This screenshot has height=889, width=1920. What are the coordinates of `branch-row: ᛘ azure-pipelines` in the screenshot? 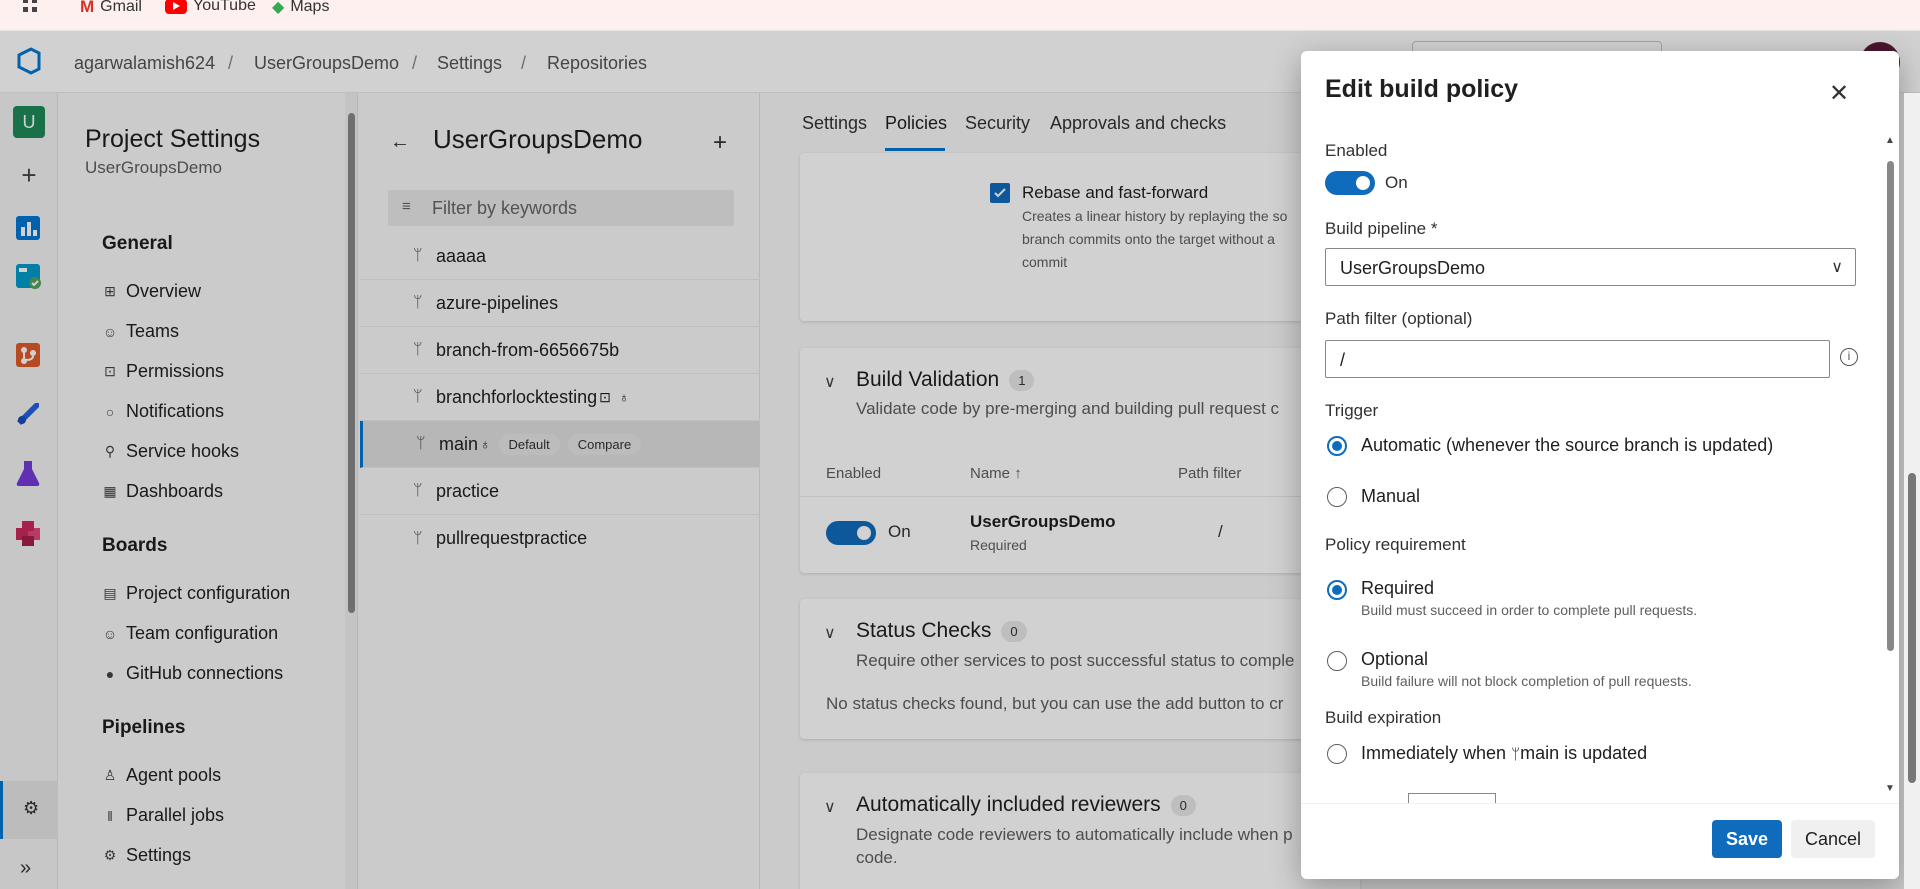 It's located at (560, 303).